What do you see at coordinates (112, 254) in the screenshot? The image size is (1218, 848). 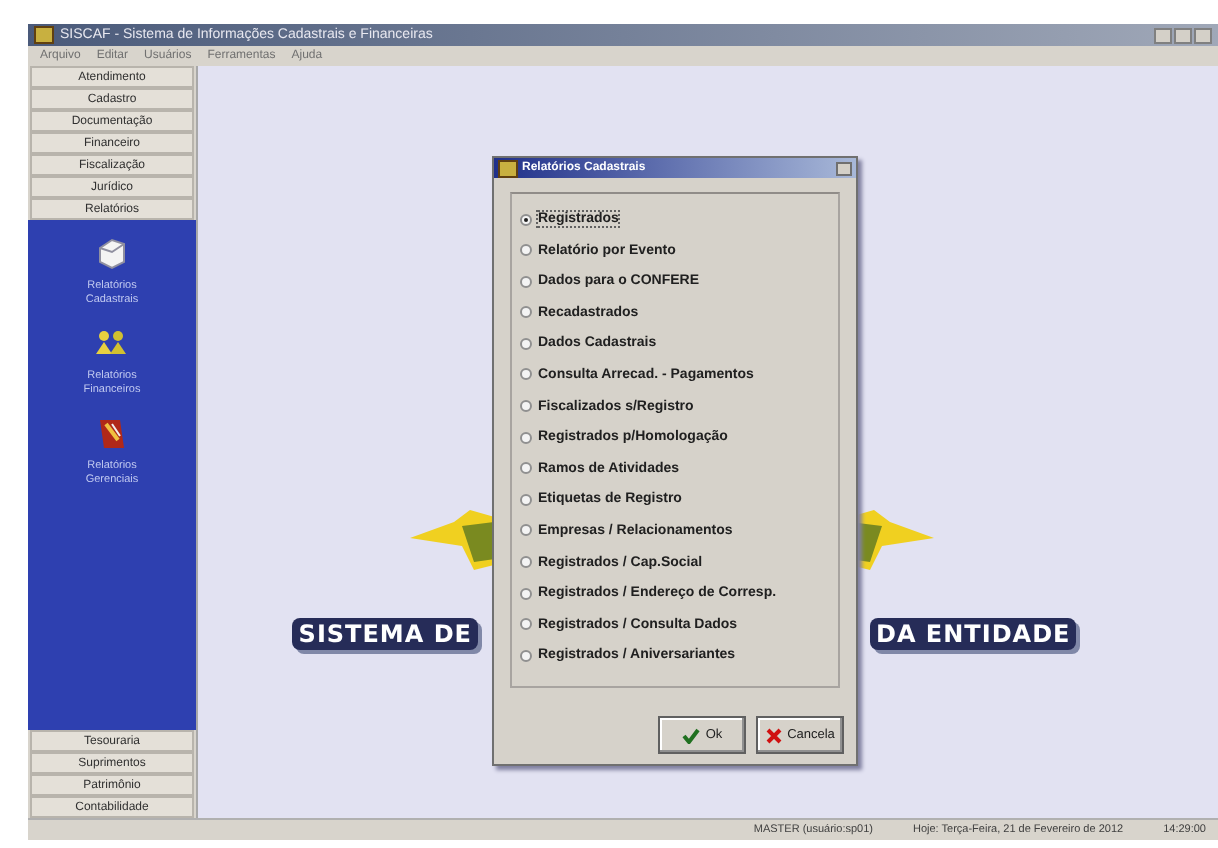 I see `box-icon` at bounding box center [112, 254].